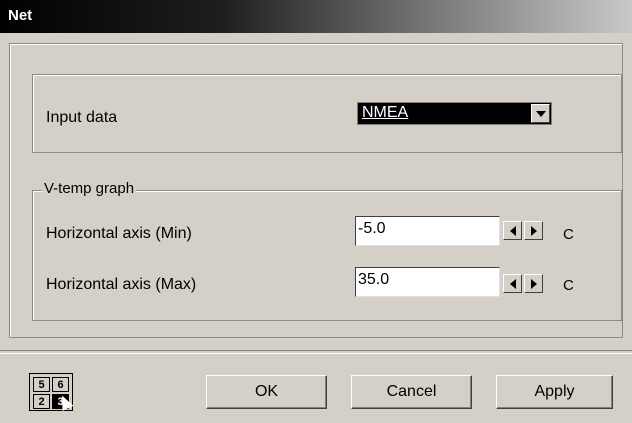 The width and height of the screenshot is (632, 423). What do you see at coordinates (316, 352) in the screenshot?
I see `separator` at bounding box center [316, 352].